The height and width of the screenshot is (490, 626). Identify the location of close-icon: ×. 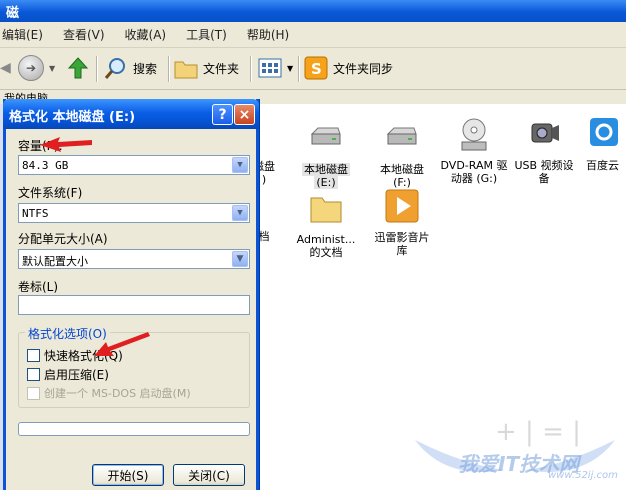
(244, 114).